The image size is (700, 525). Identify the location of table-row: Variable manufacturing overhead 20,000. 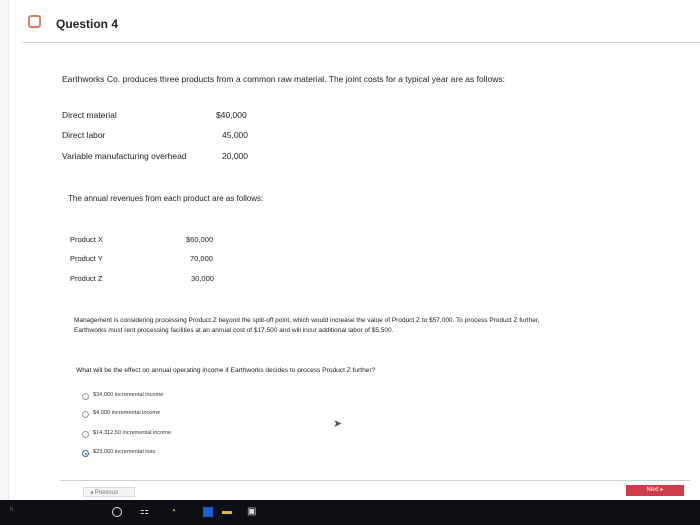
(172, 158).